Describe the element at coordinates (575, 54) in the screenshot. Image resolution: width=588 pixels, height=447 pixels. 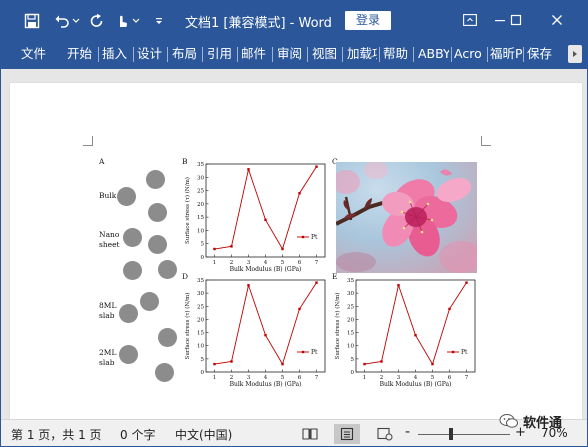
I see `ribbon-scroll-right-icon` at that location.